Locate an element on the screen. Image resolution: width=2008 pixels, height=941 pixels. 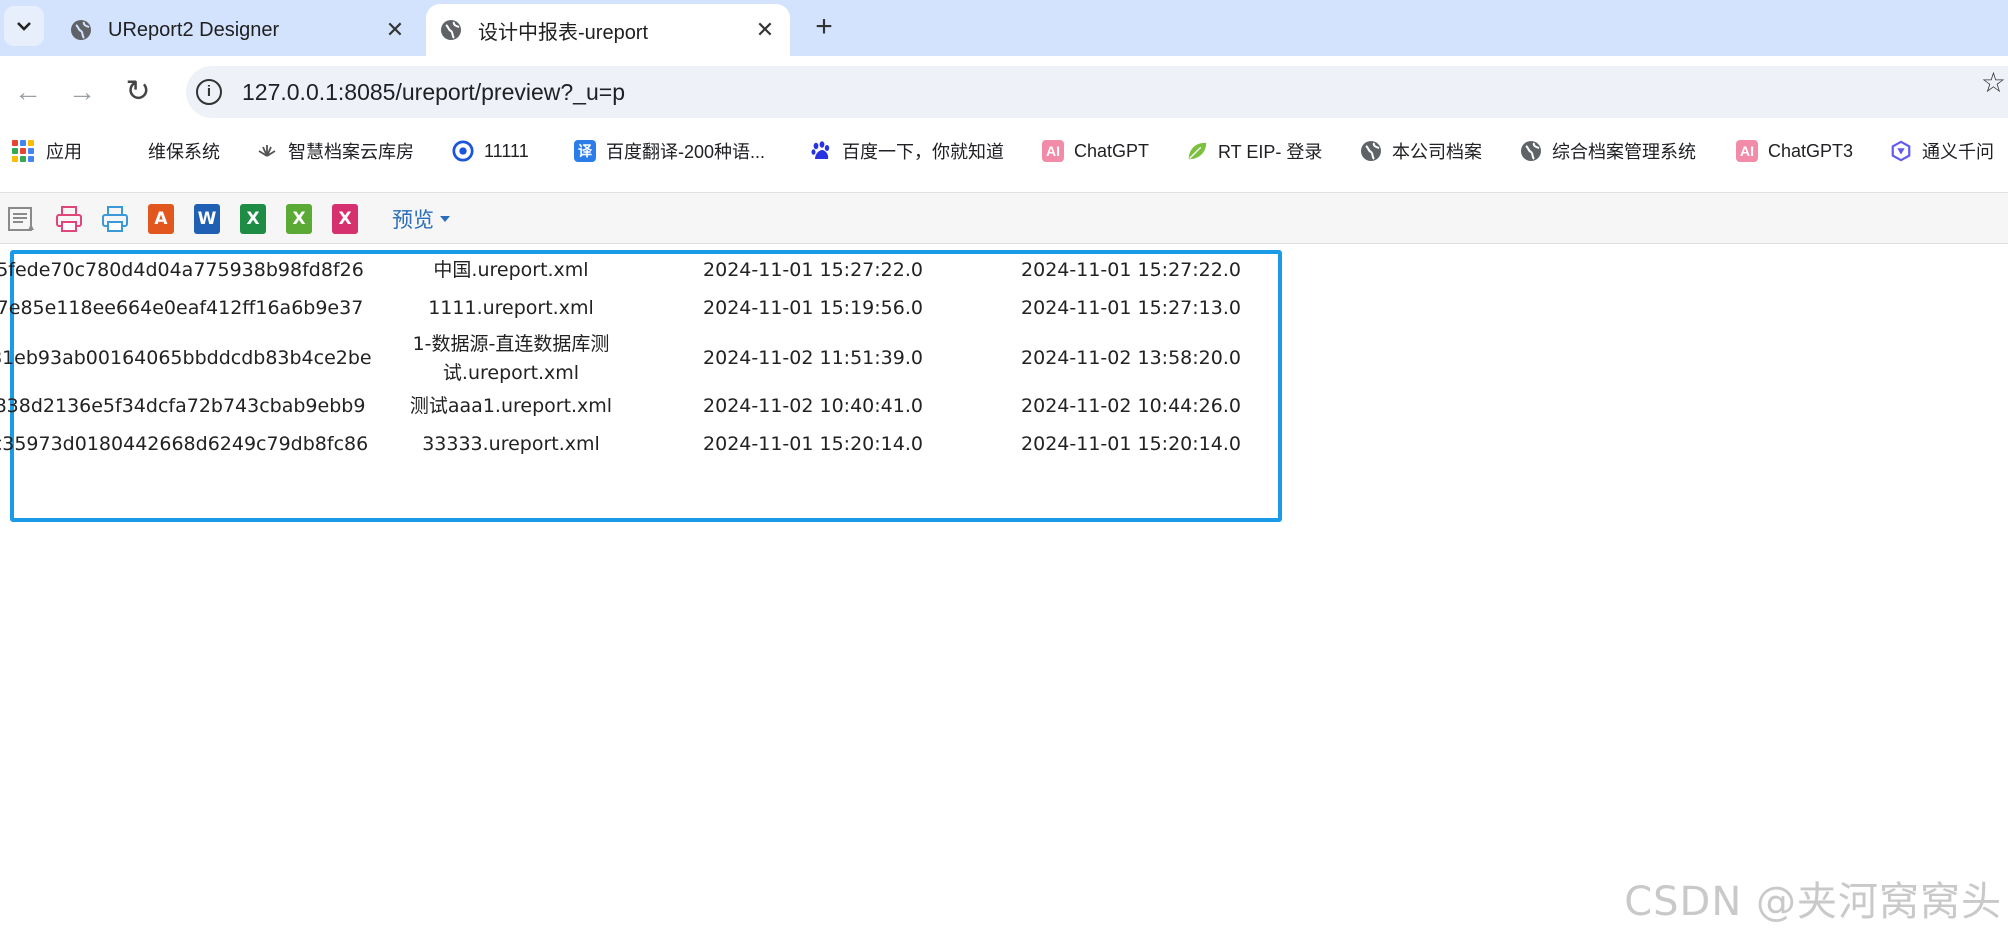
export-excel-paged-button: X is located at coordinates (299, 219).